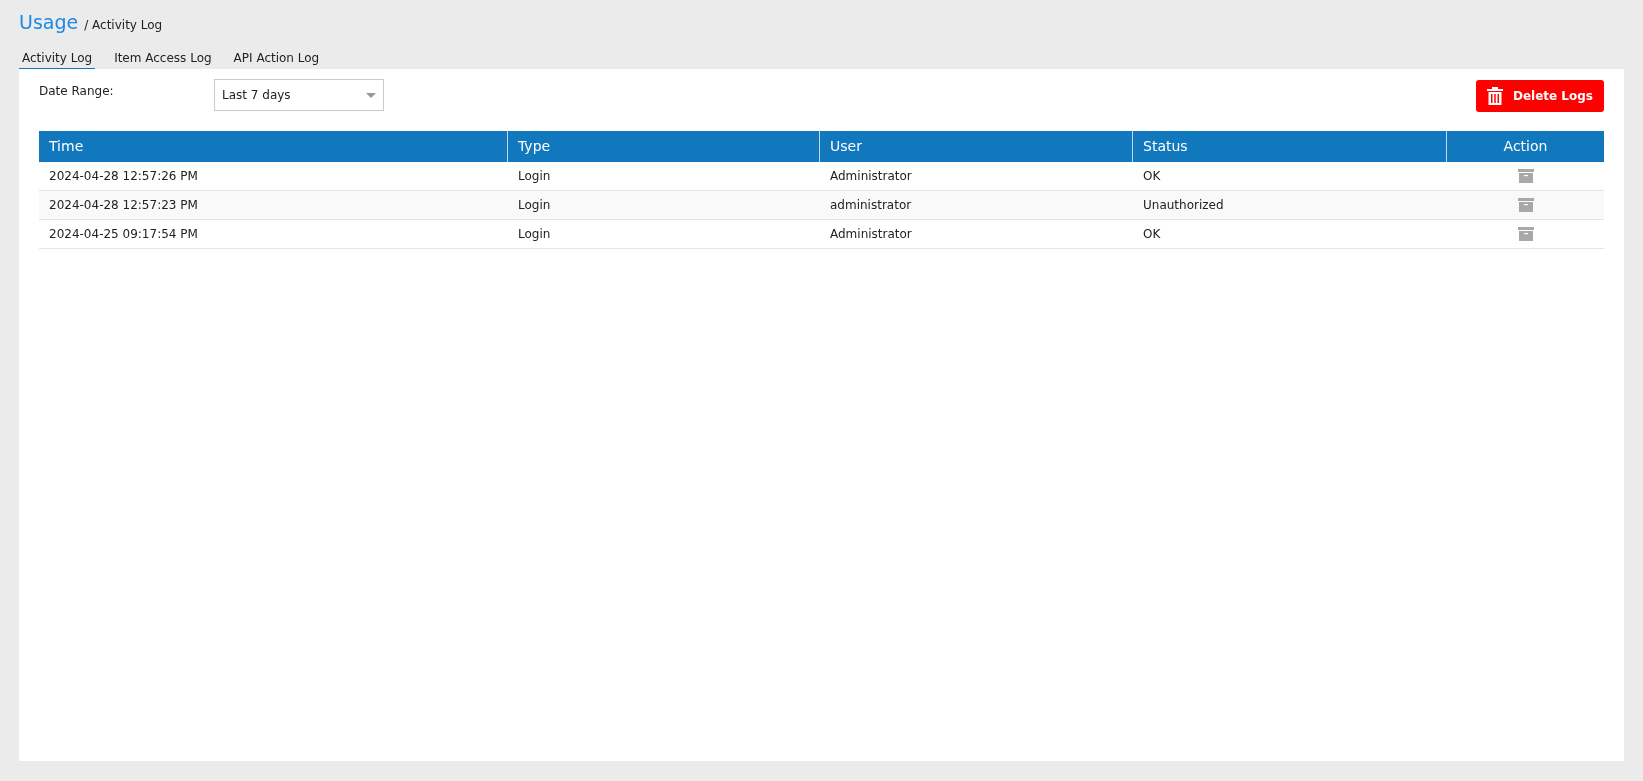  I want to click on breadcrumb-current: / Activity Log, so click(123, 25).